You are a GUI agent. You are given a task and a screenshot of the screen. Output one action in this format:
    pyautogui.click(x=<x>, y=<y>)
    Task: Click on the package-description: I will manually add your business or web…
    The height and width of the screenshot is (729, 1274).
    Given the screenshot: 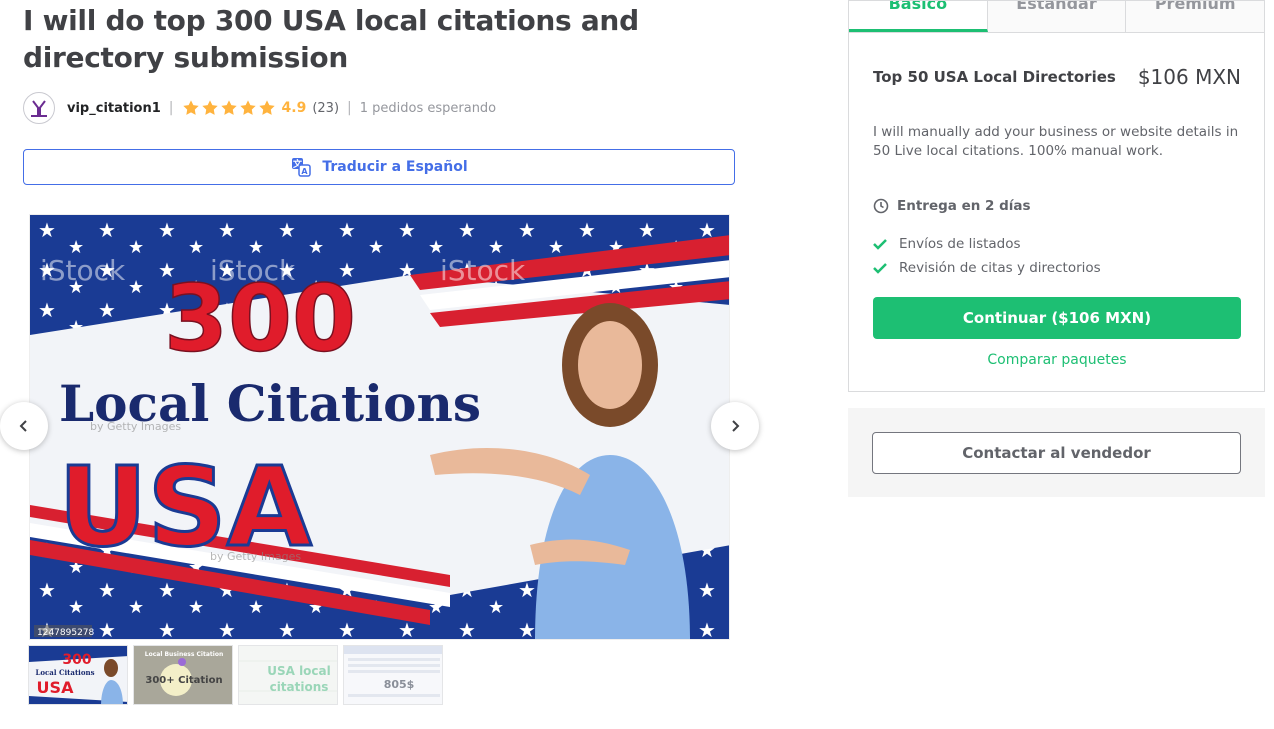 What is the action you would take?
    pyautogui.click(x=1056, y=141)
    